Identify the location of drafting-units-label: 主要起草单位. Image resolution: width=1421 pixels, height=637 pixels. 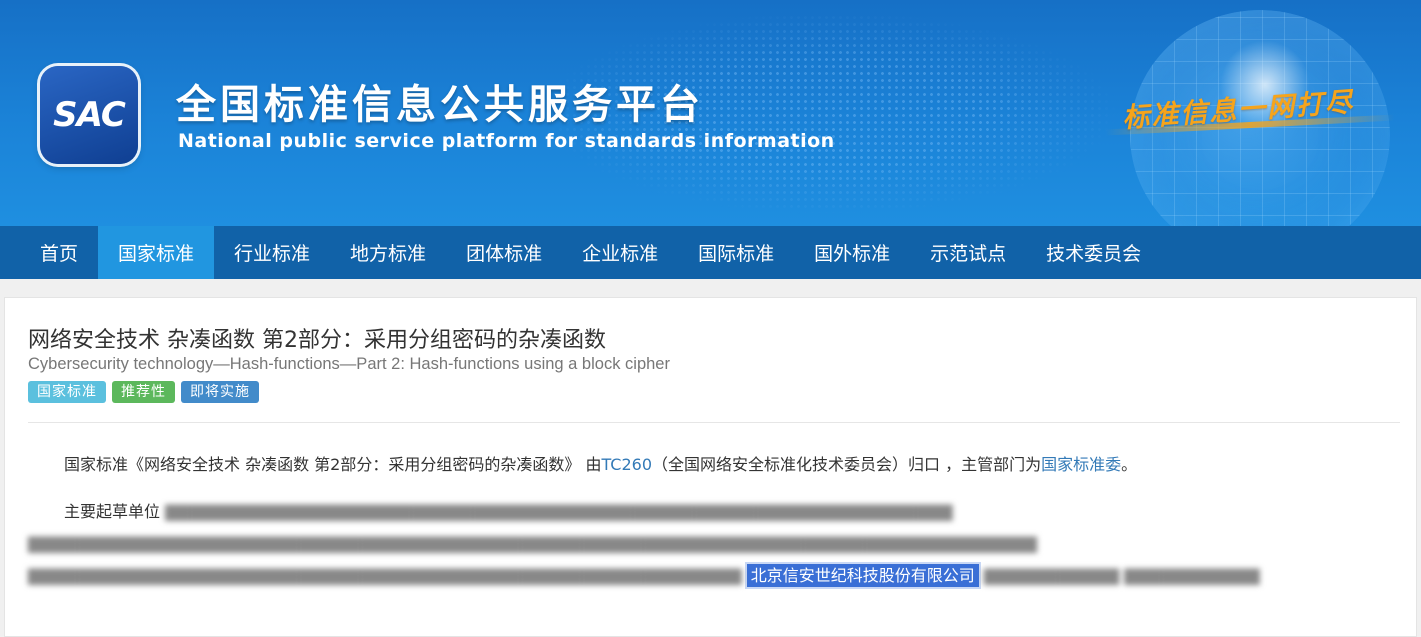
(112, 511).